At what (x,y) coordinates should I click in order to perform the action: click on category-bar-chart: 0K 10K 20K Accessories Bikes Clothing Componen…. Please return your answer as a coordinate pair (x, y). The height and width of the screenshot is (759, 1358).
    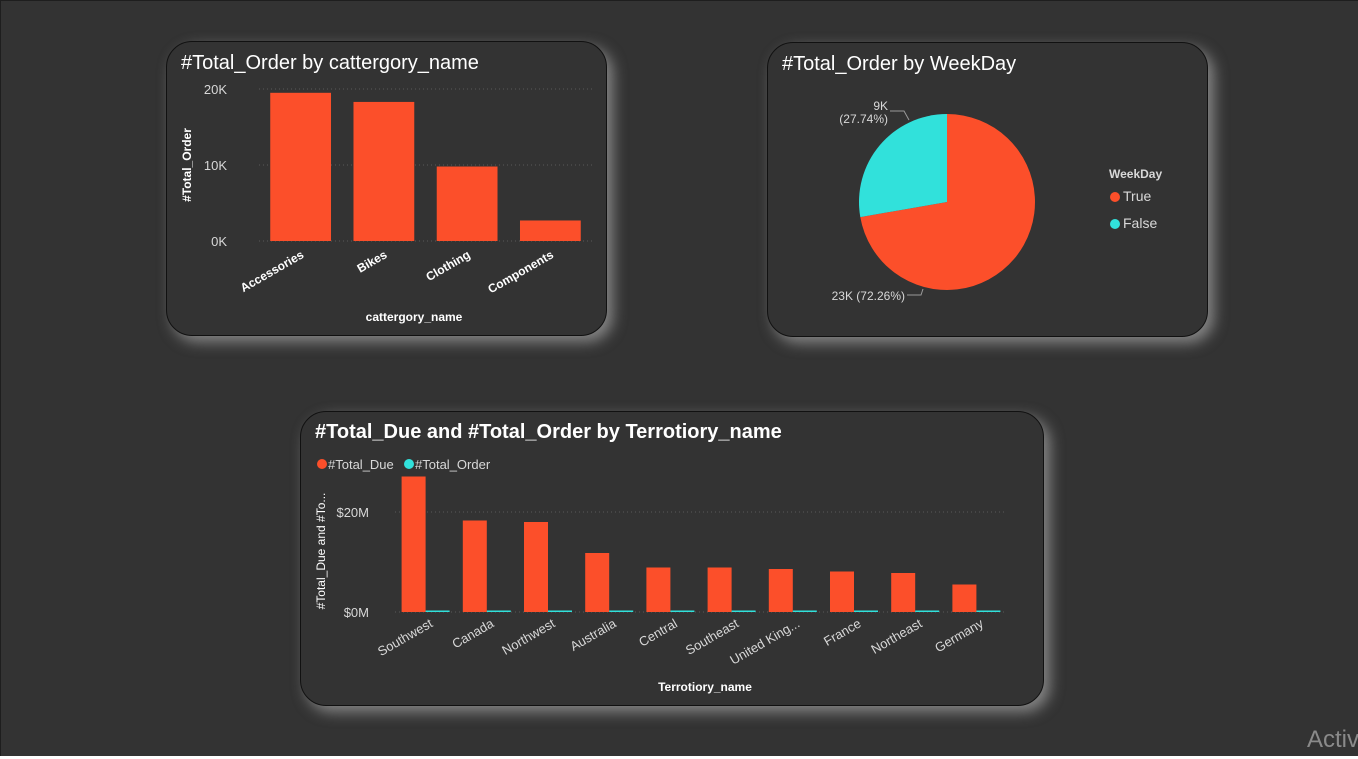
    Looking at the image, I should click on (386, 203).